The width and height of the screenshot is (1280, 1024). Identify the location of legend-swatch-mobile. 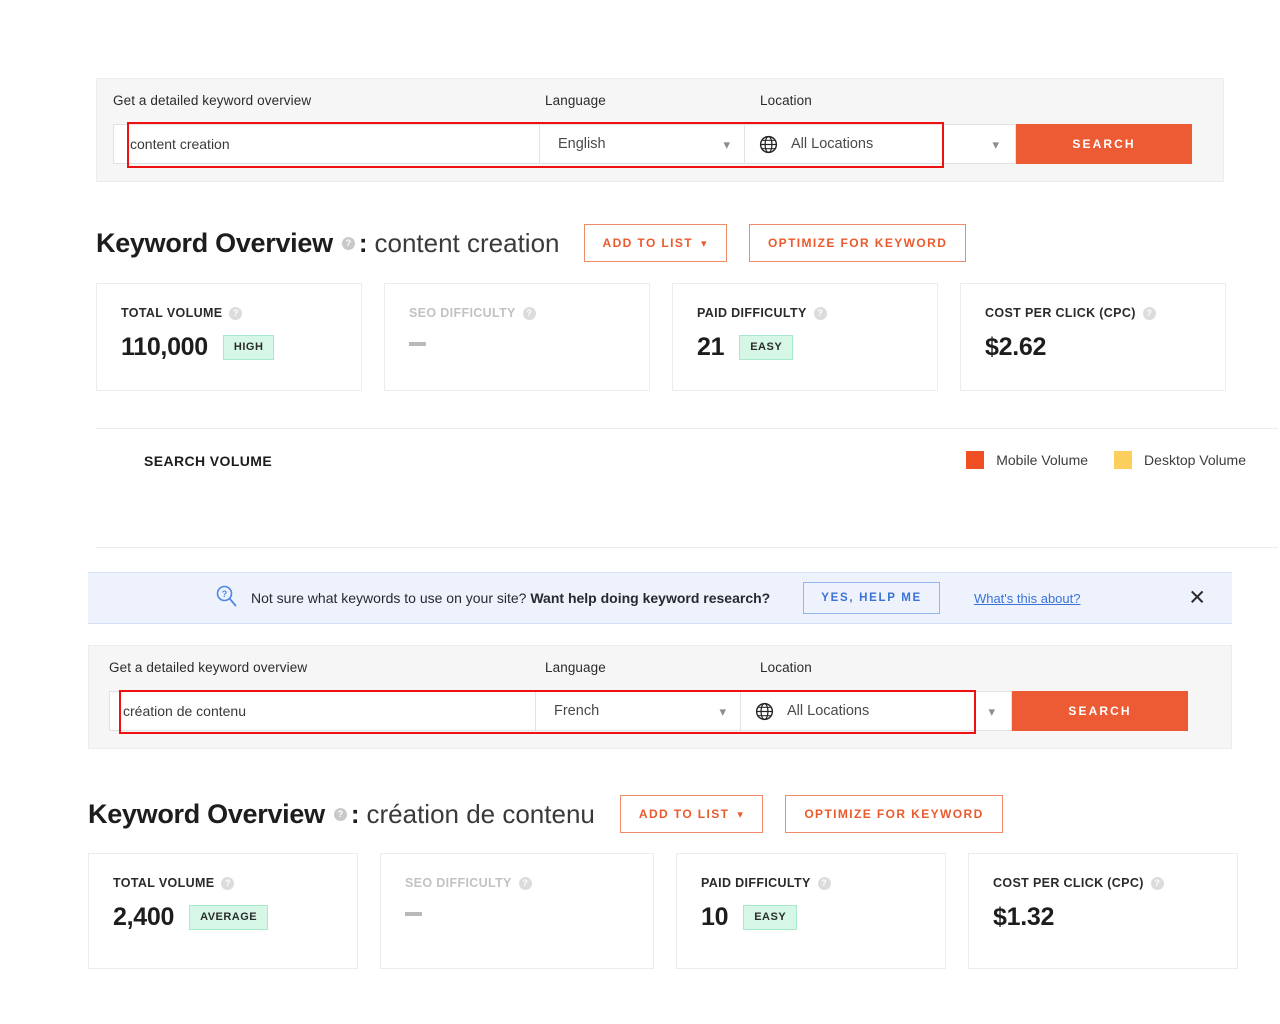
(975, 460).